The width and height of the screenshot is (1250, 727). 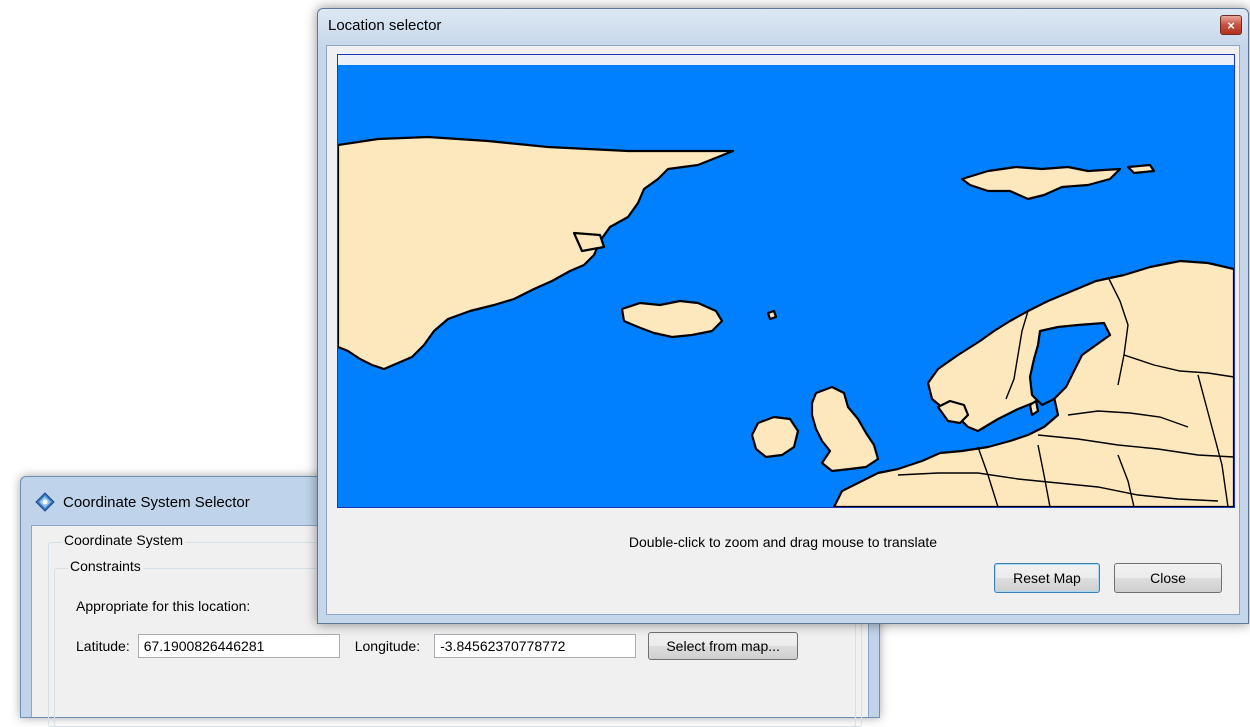 I want to click on coordinate-dialog-title: Coordinate System Selector, so click(x=156, y=502).